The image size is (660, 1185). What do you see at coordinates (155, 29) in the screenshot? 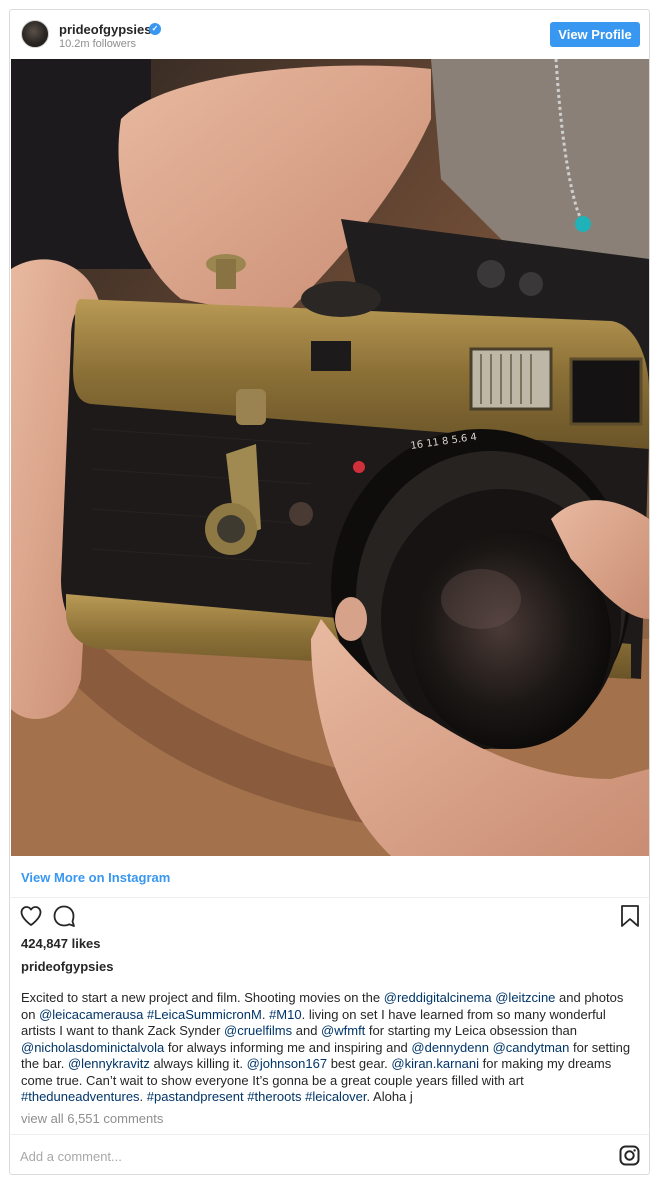
I see `verified-badge-icon: ✓` at bounding box center [155, 29].